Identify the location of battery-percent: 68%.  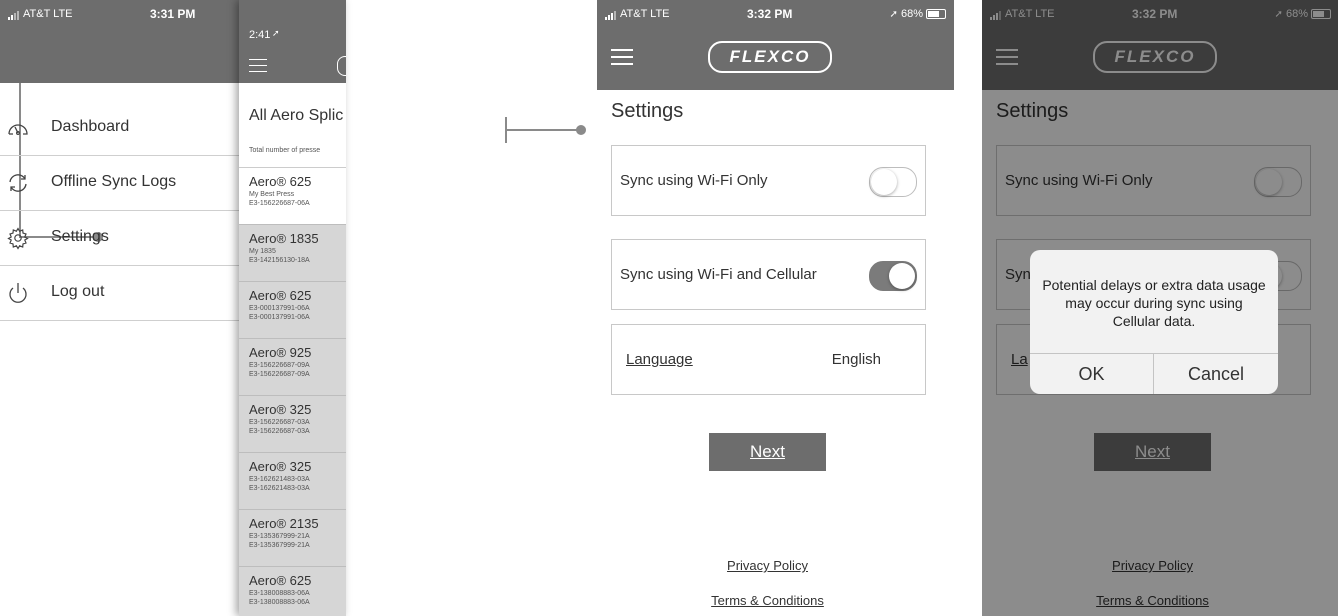
(911, 14).